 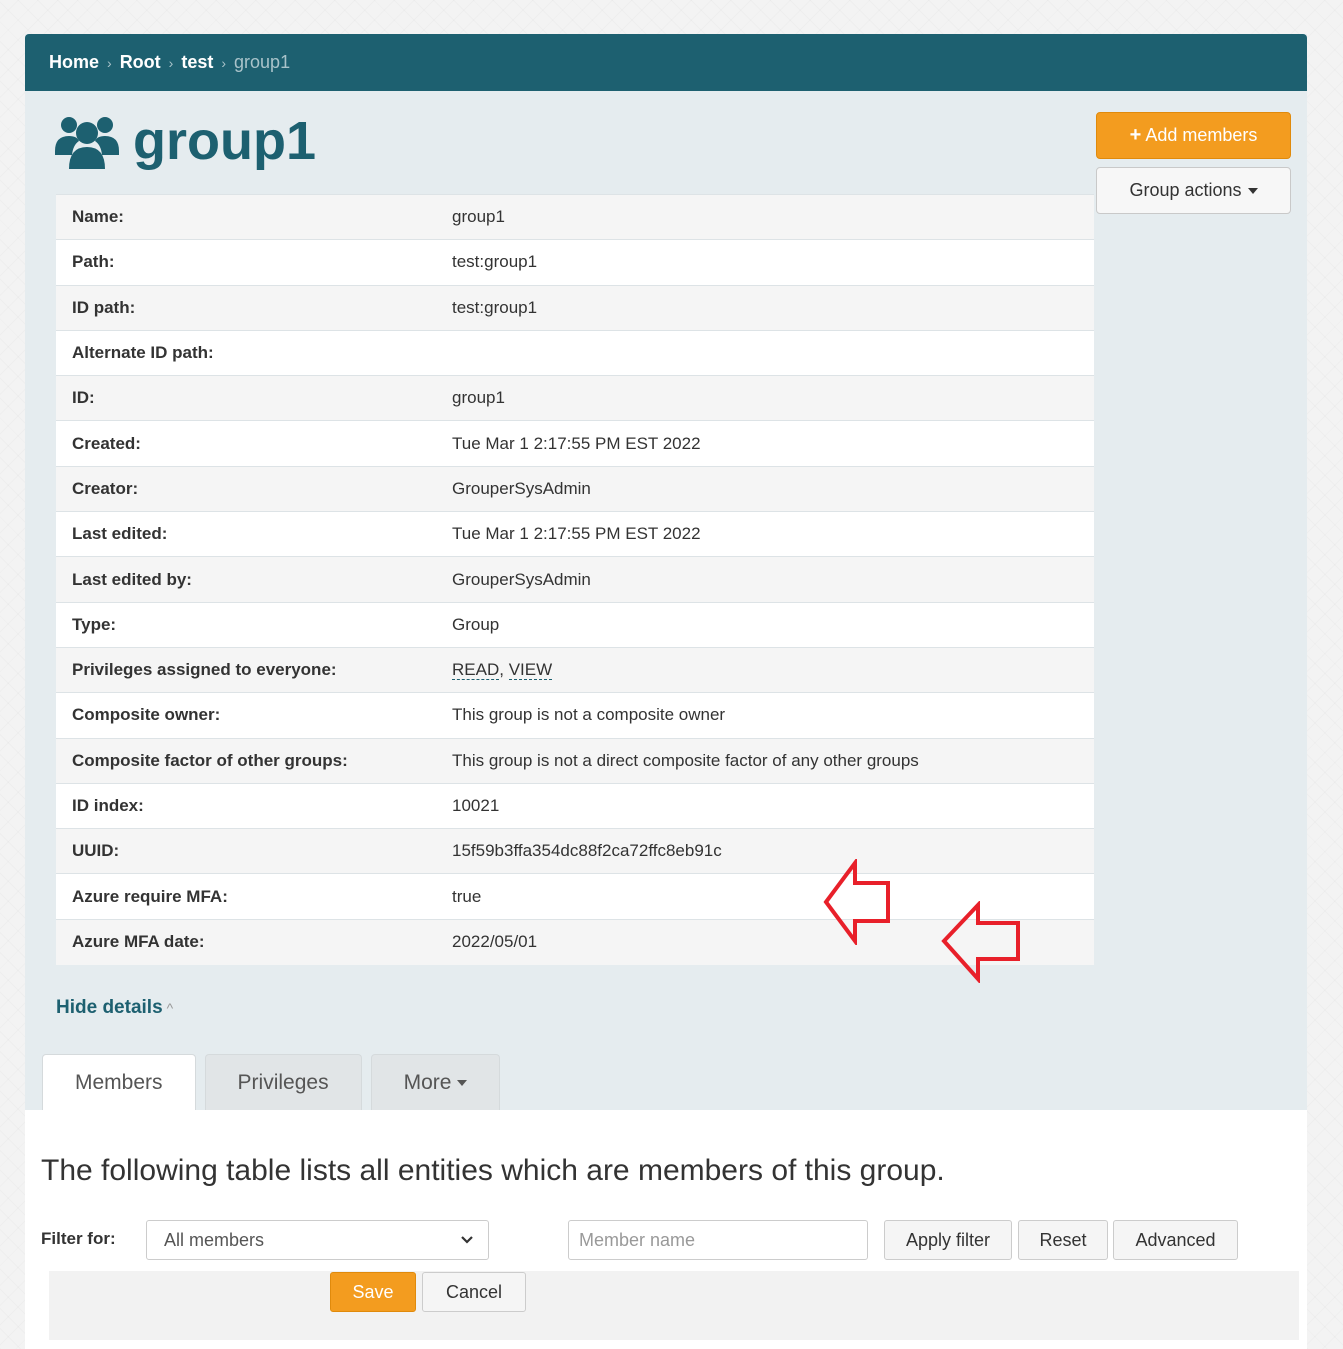 What do you see at coordinates (1201, 135) in the screenshot?
I see `add-members-label: Add members` at bounding box center [1201, 135].